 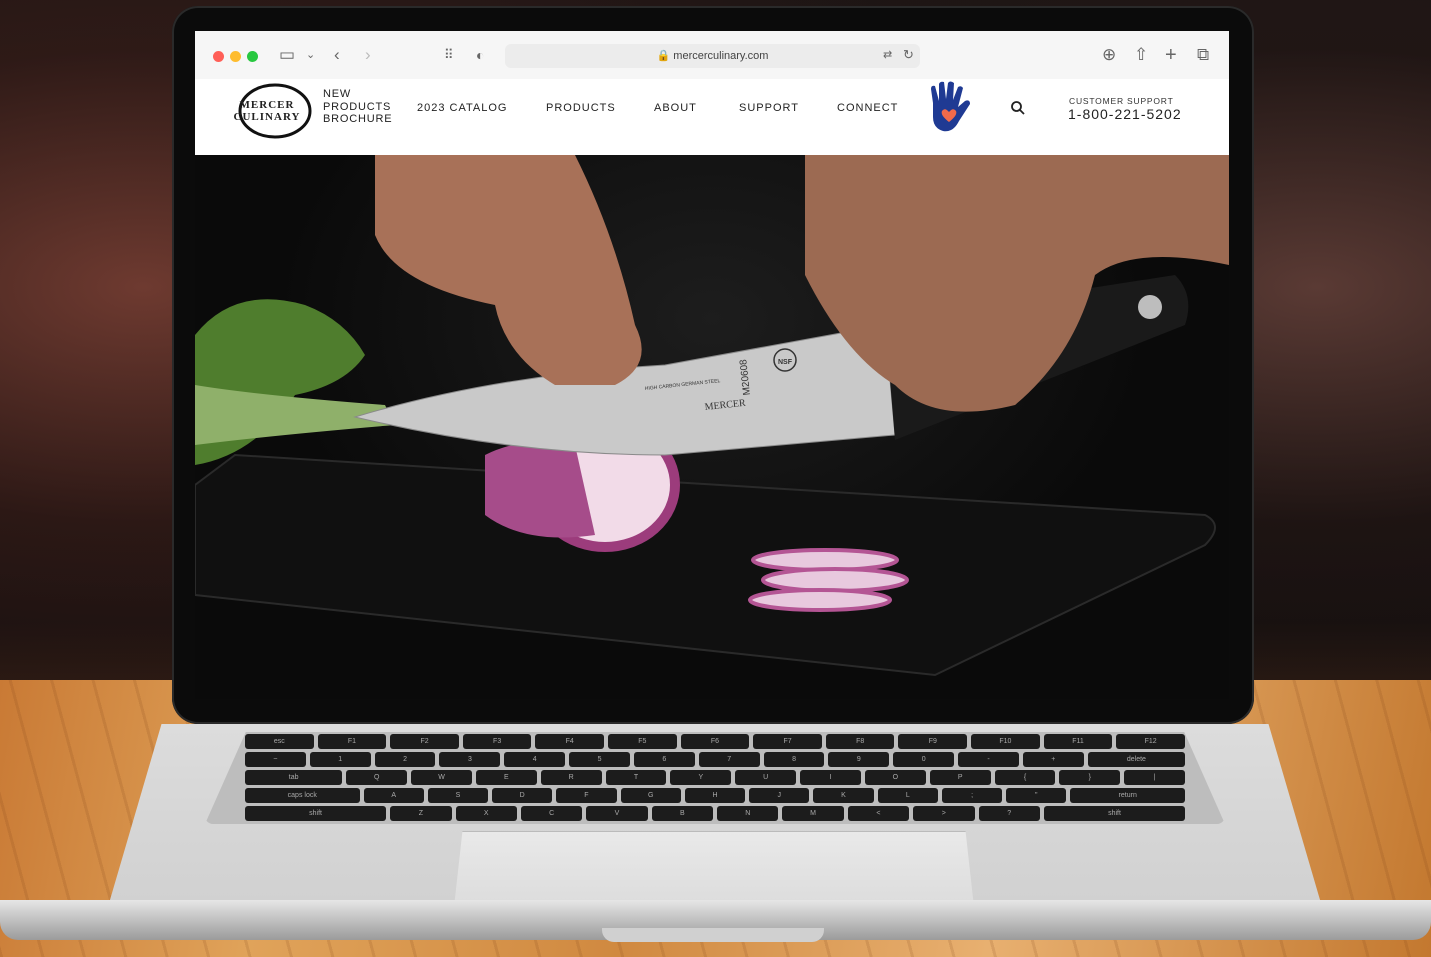 What do you see at coordinates (352, 741) in the screenshot?
I see `key: F1` at bounding box center [352, 741].